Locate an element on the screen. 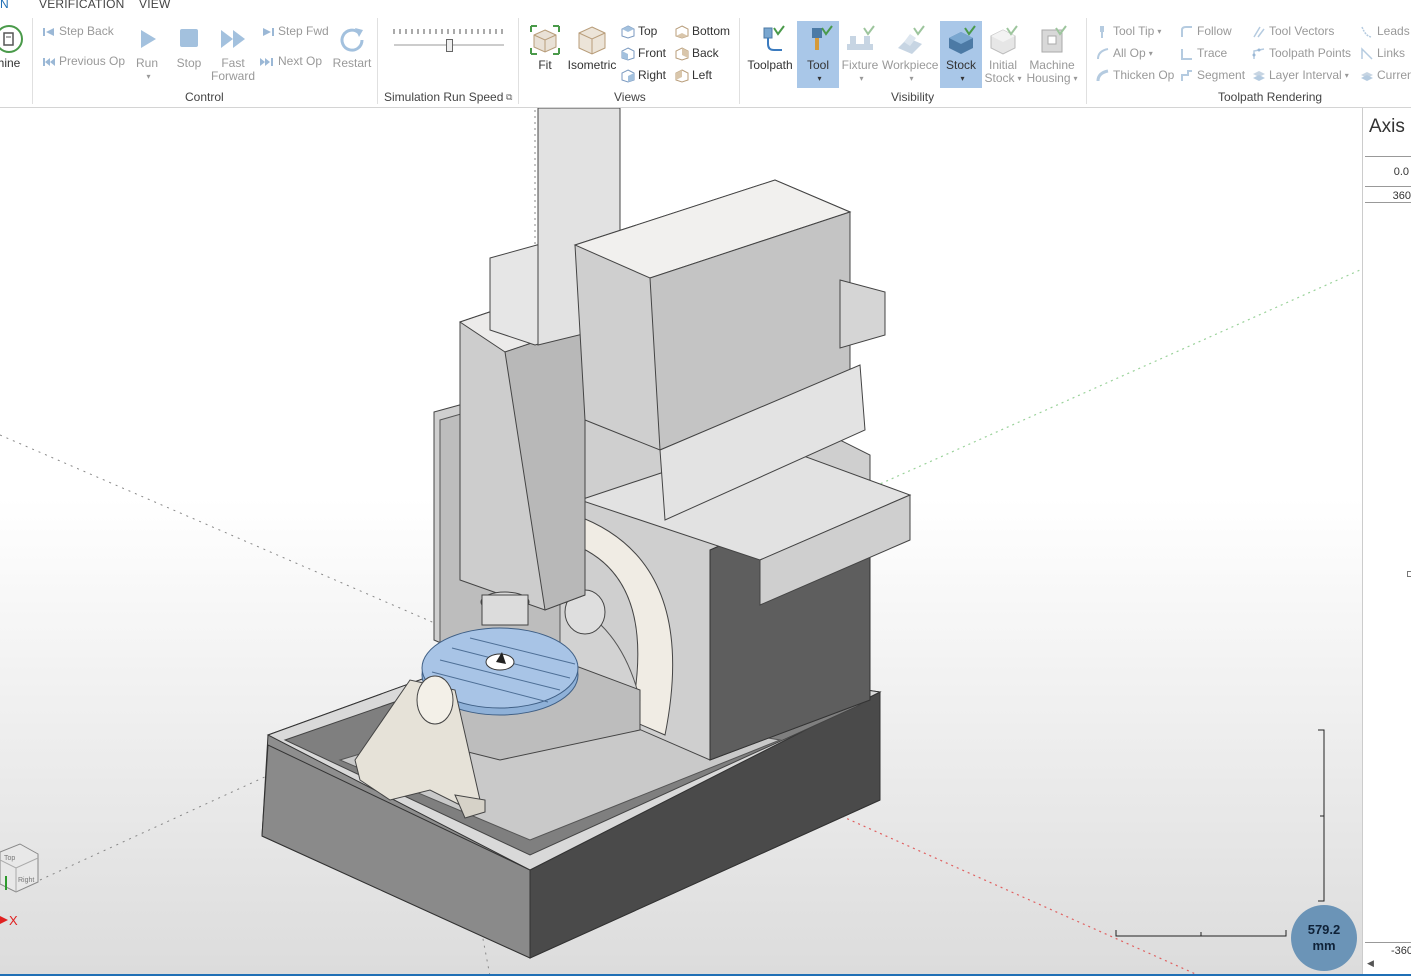  tab-simulation: N is located at coordinates (4, 5).